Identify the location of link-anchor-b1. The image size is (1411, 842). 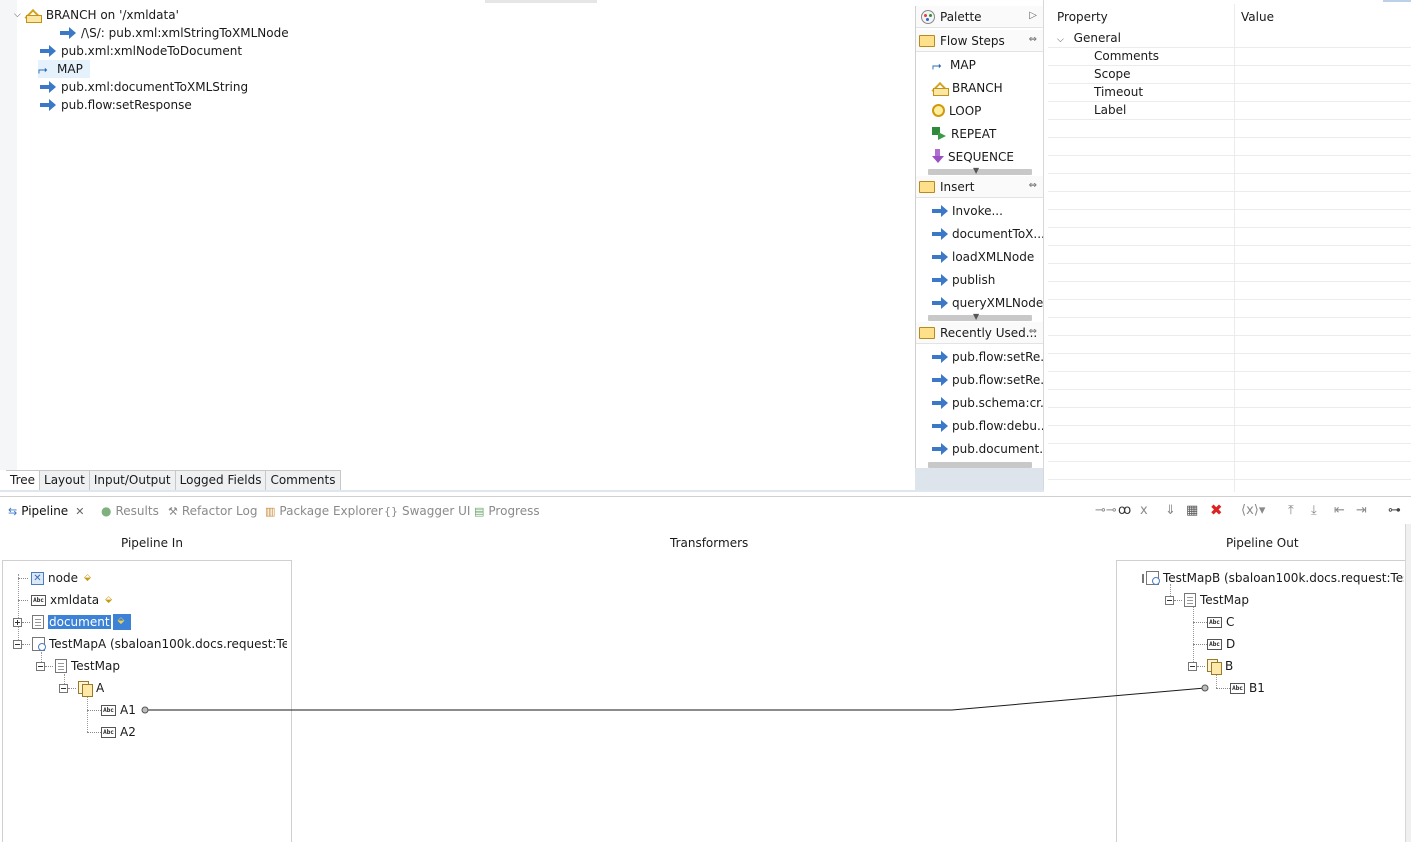
(1205, 688).